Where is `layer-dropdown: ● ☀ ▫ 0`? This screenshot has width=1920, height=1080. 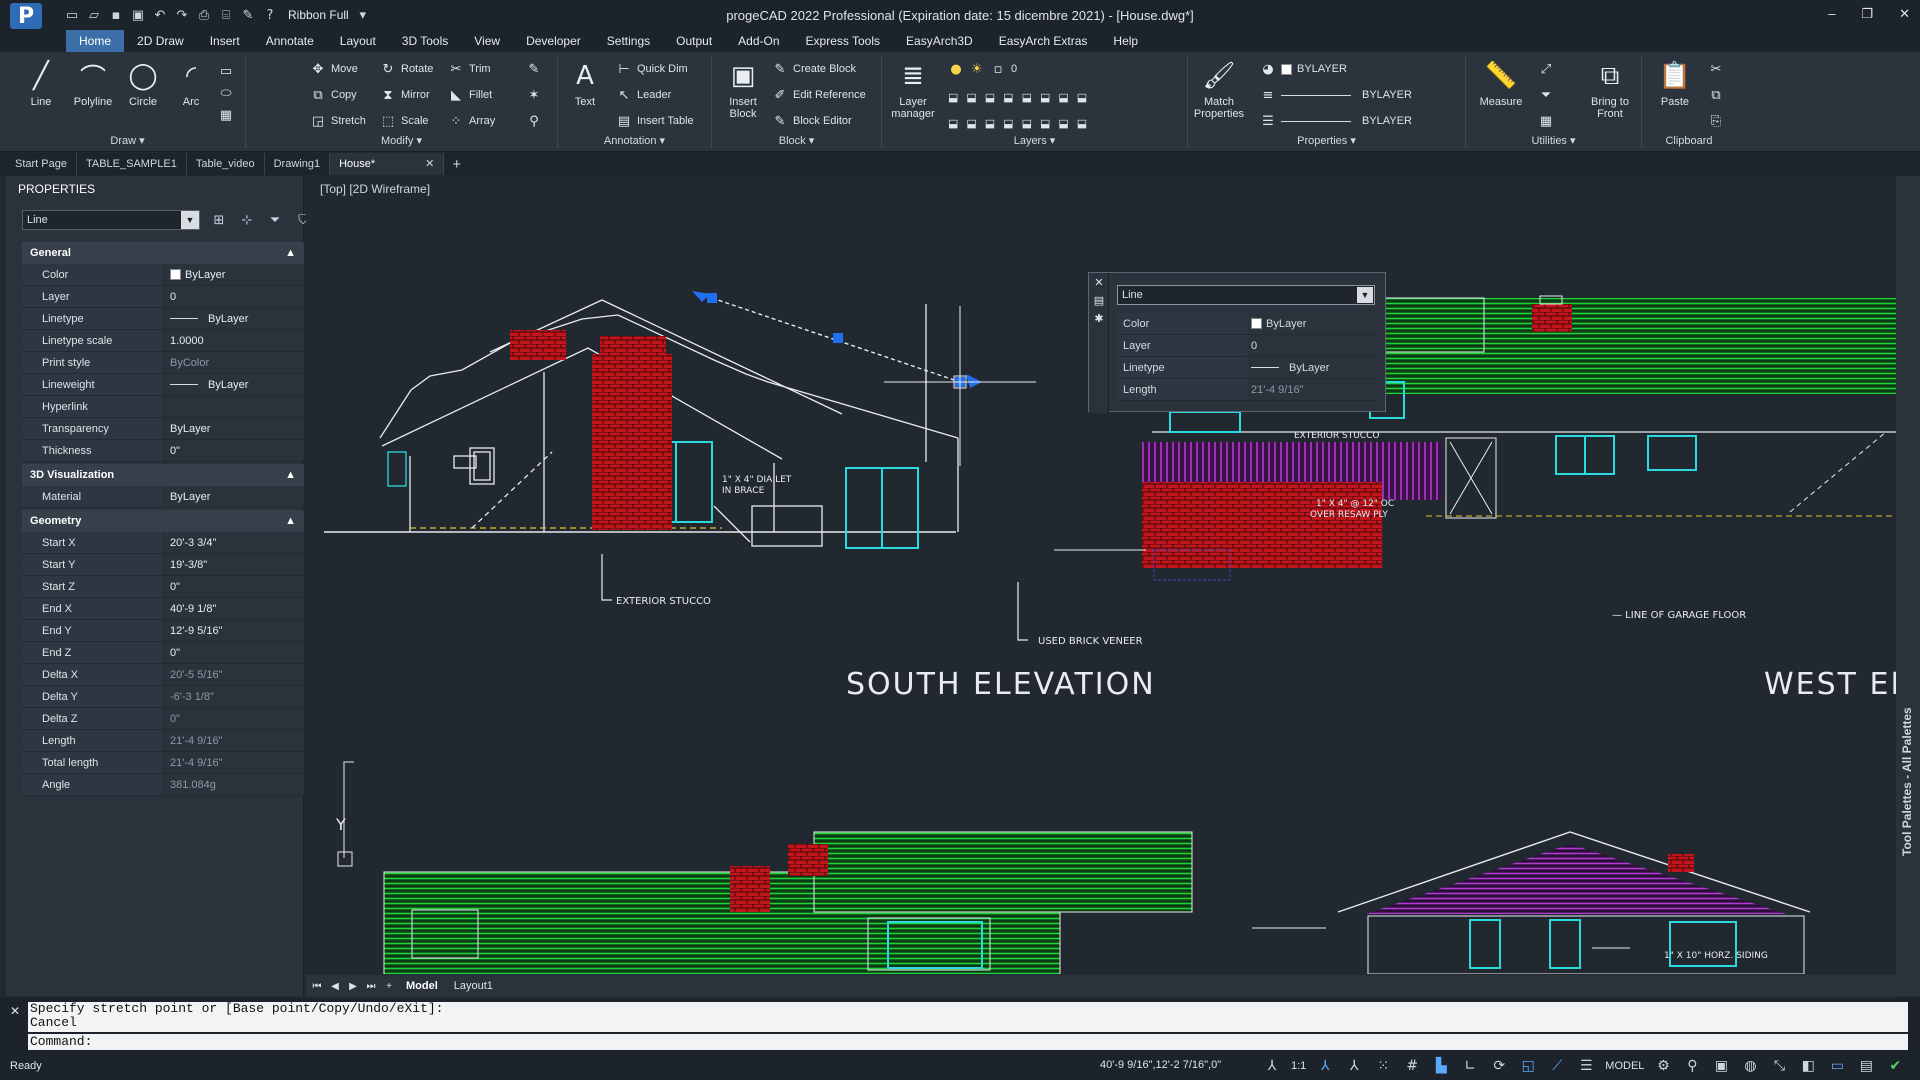 layer-dropdown: ● ☀ ▫ 0 is located at coordinates (982, 69).